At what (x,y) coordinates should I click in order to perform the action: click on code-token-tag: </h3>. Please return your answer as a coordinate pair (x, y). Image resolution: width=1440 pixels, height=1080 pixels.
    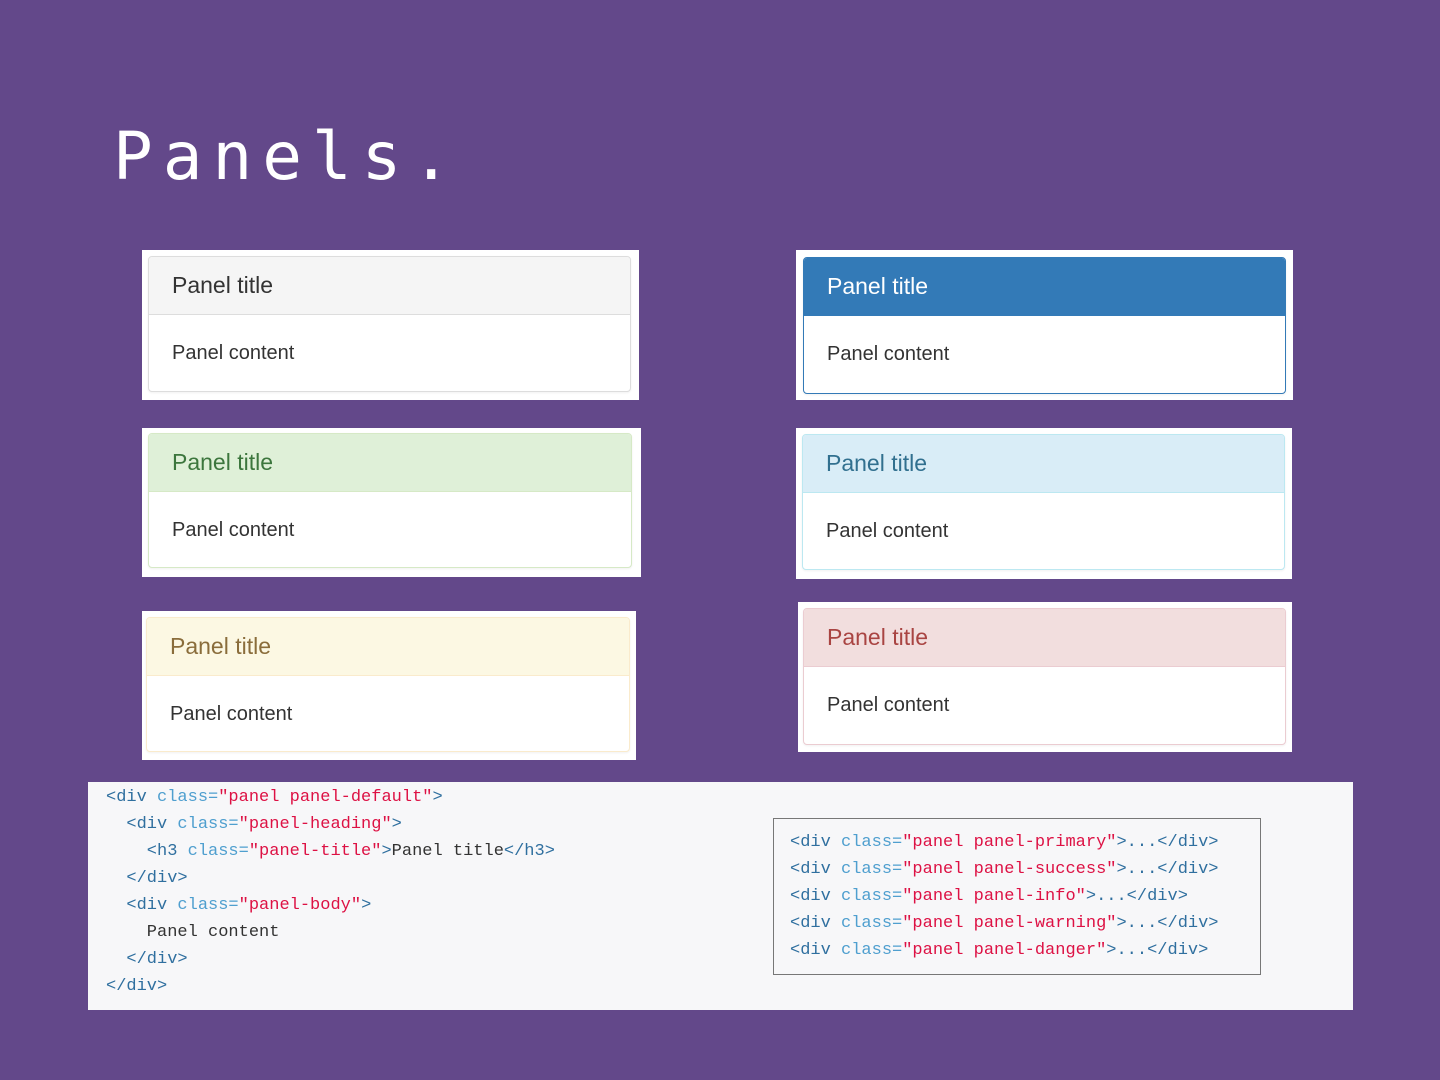
    Looking at the image, I should click on (529, 851).